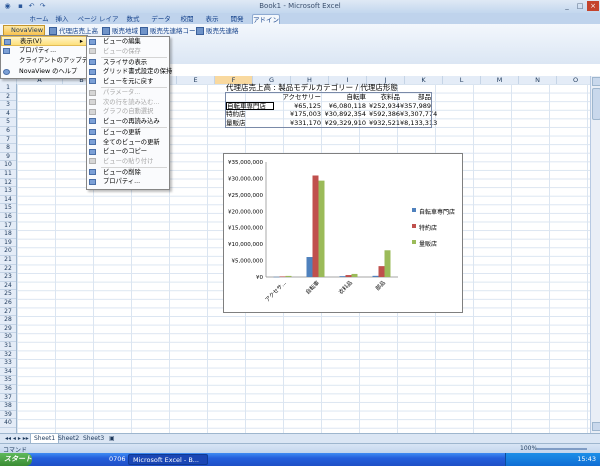  What do you see at coordinates (39, 19) in the screenshot?
I see `tab-home: ホーム` at bounding box center [39, 19].